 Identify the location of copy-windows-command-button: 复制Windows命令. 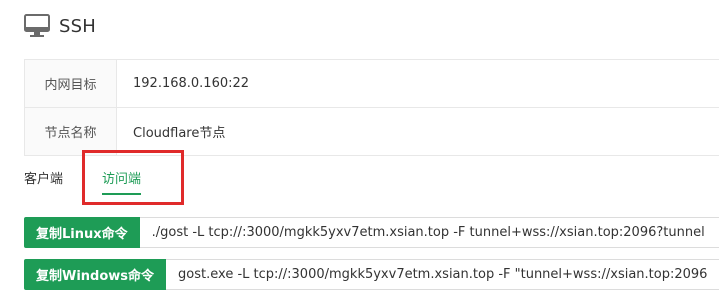
(95, 274).